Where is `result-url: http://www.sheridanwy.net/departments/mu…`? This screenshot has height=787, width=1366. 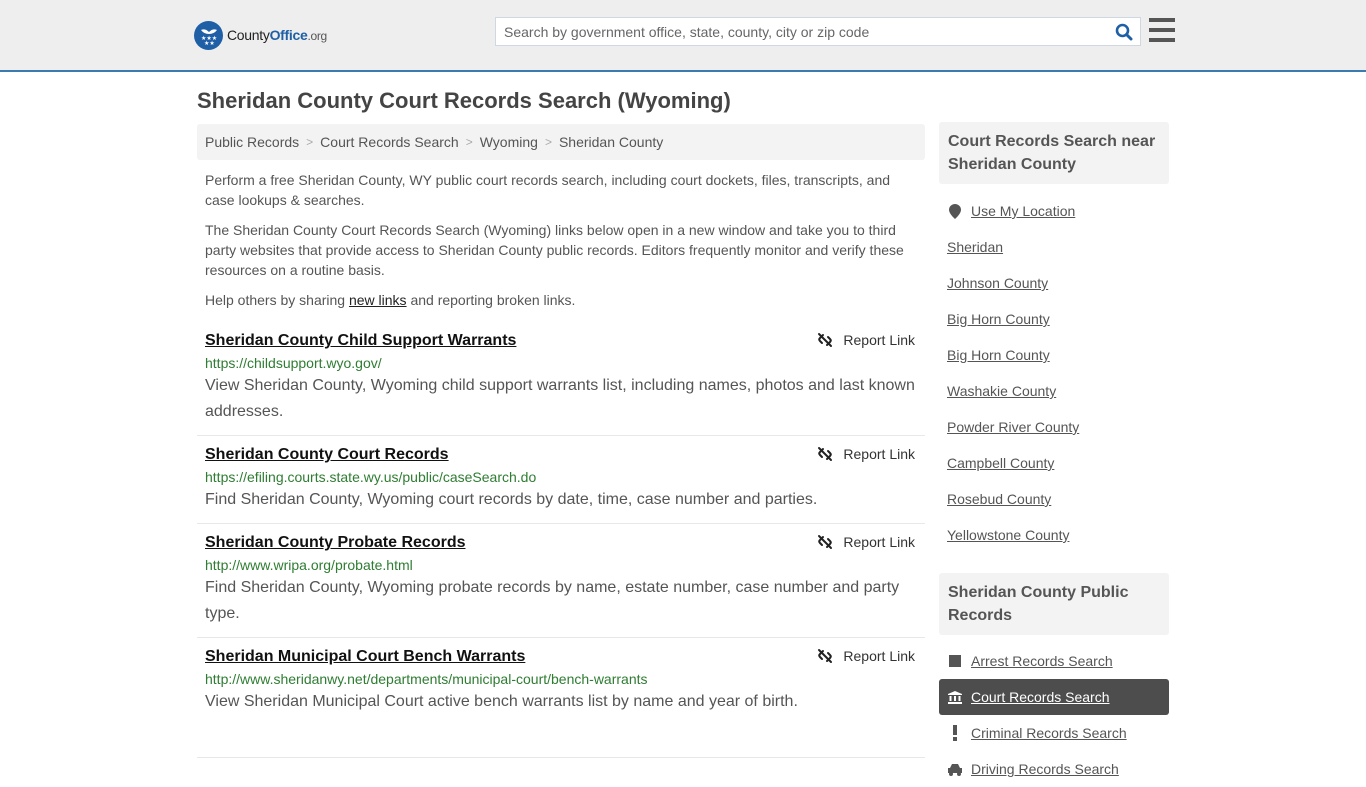 result-url: http://www.sheridanwy.net/departments/mu… is located at coordinates (426, 679).